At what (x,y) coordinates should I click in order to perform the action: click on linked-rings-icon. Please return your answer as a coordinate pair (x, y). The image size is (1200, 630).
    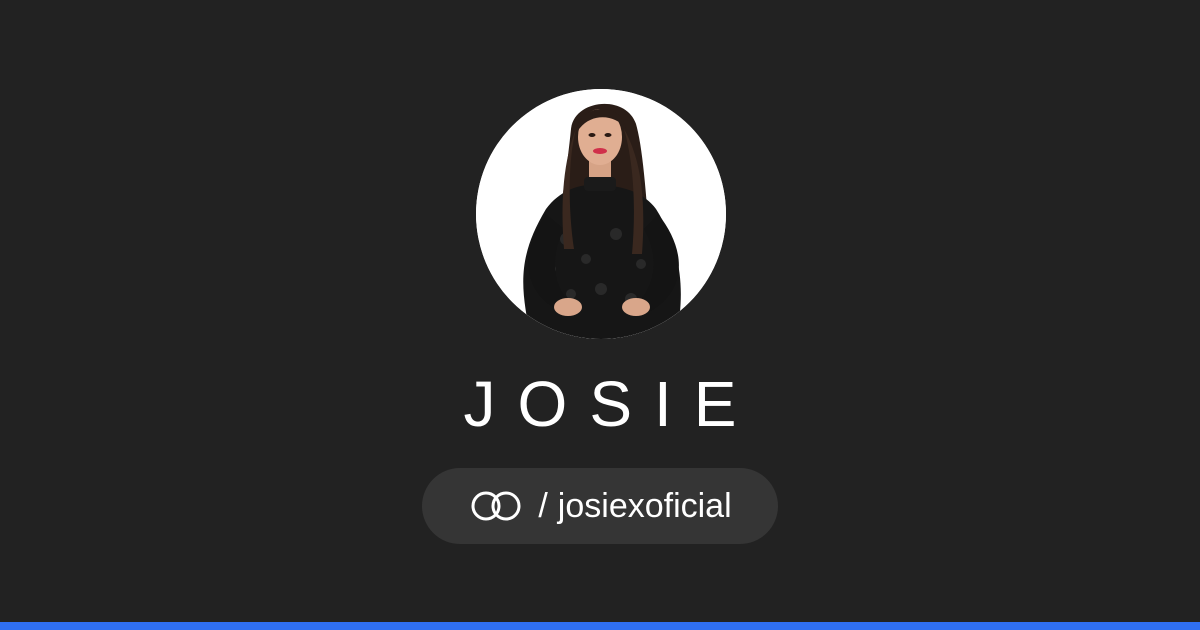
    Looking at the image, I should click on (496, 506).